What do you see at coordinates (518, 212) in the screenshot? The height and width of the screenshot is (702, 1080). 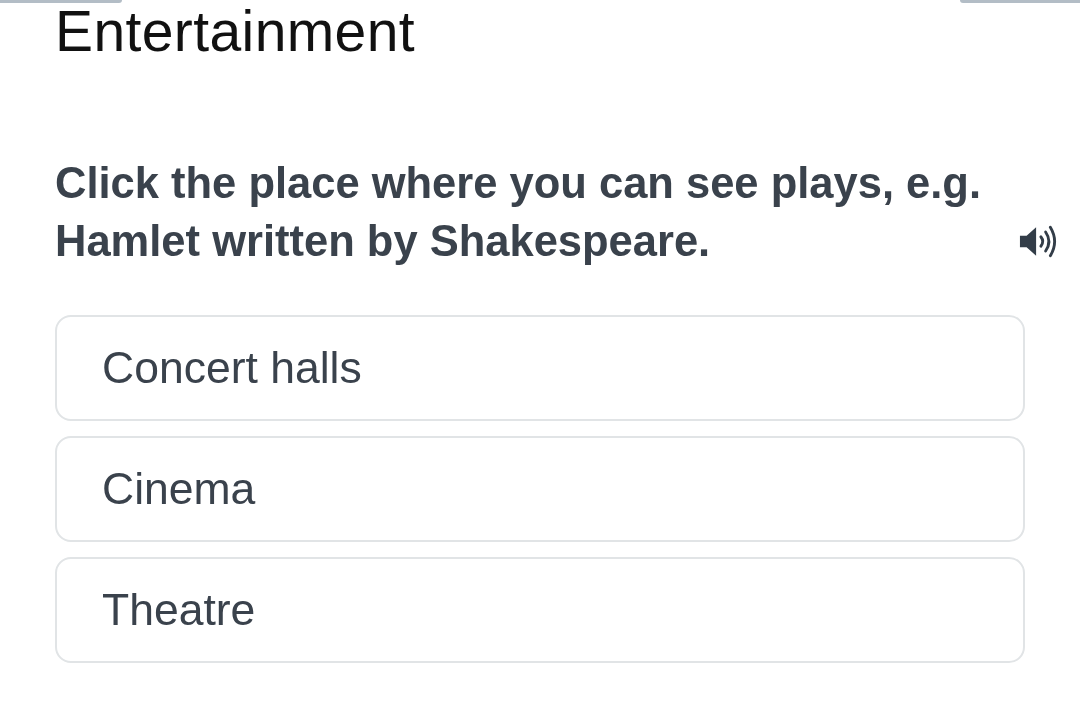 I see `question-text: Click the place where you can see plays, e.g. Hamlet written by Shakespeare.` at bounding box center [518, 212].